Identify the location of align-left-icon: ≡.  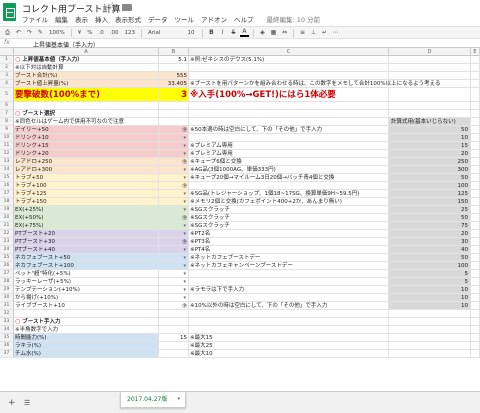
(302, 32).